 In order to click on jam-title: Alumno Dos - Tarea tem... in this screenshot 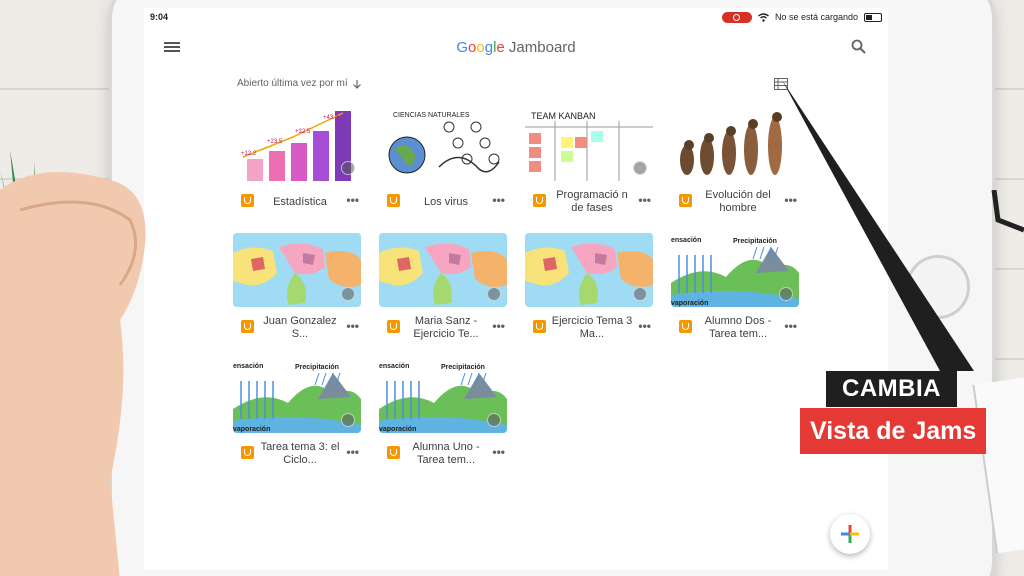, I will do `click(738, 327)`.